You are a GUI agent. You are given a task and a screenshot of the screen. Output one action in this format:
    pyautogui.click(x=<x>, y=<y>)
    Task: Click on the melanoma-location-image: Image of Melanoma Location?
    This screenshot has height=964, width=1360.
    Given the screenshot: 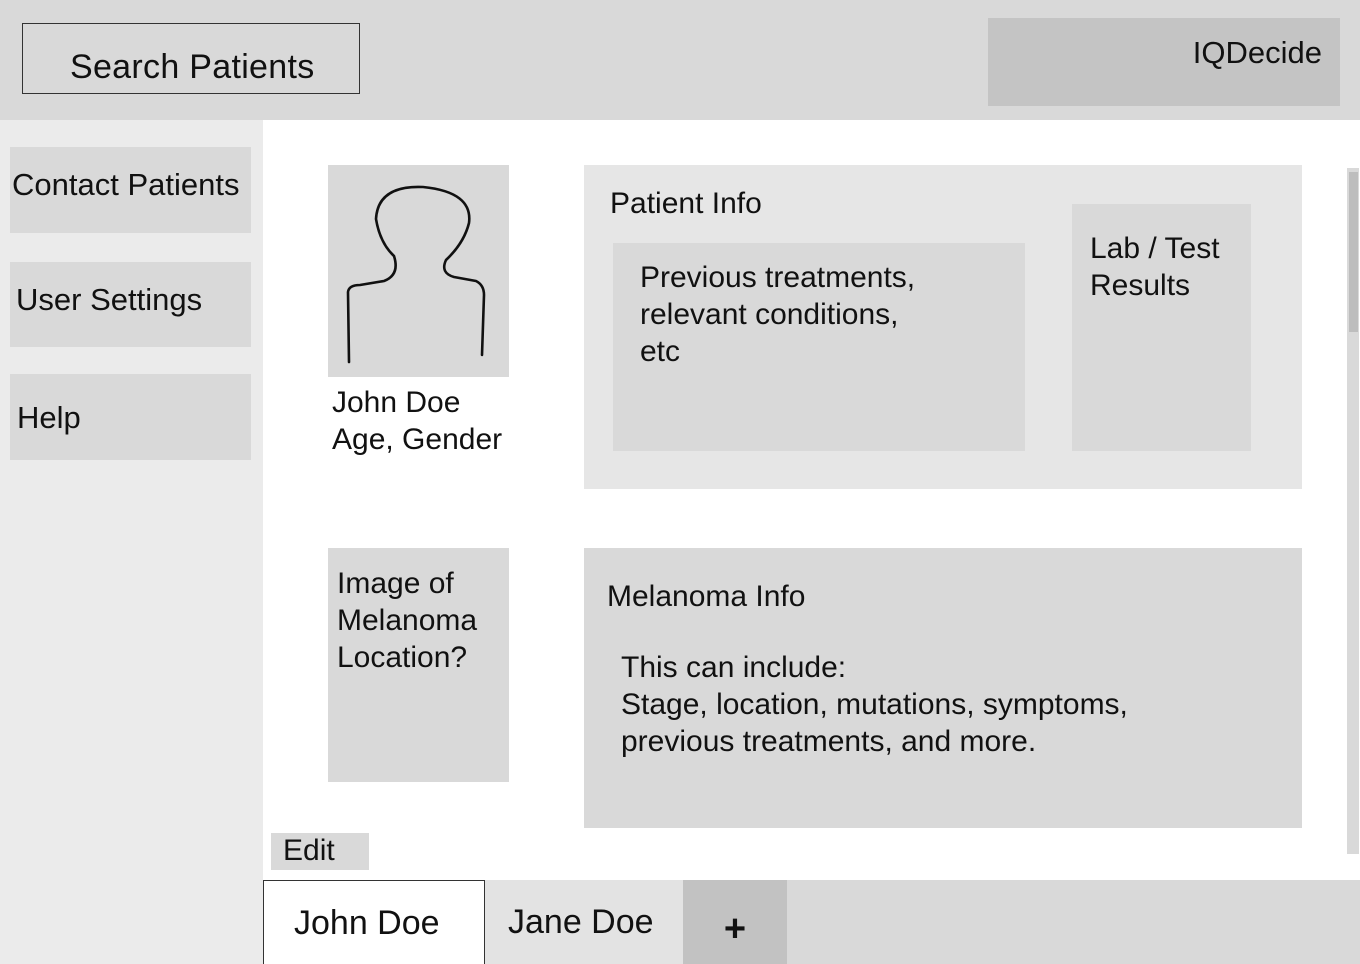 What is the action you would take?
    pyautogui.click(x=418, y=665)
    